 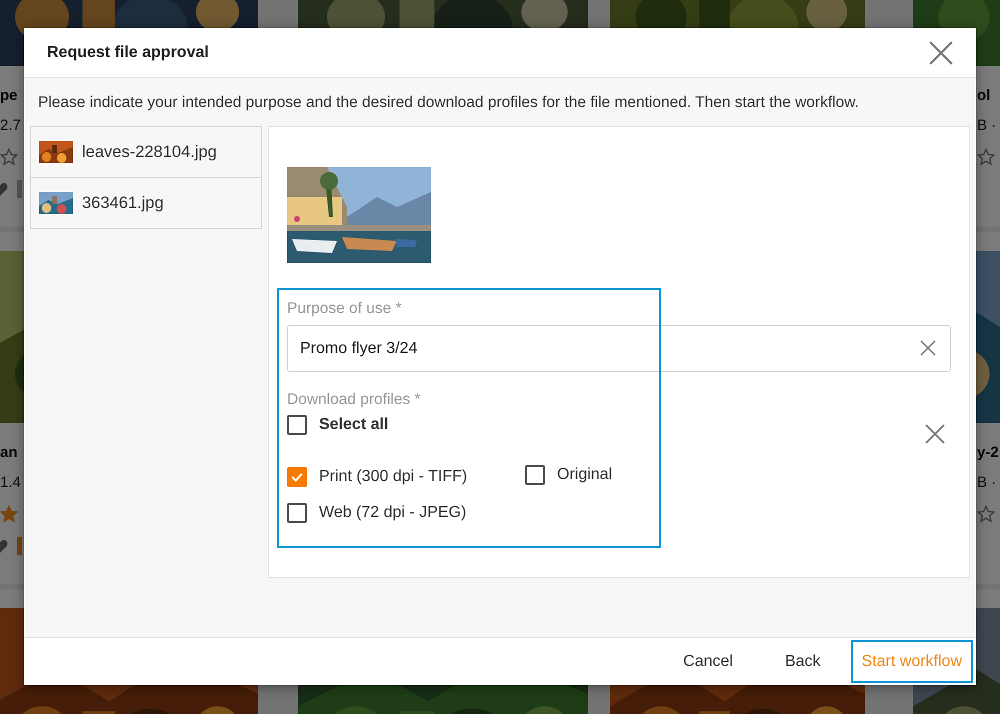 What do you see at coordinates (619, 348) in the screenshot?
I see `purpose-field: Promo flyer 3/24` at bounding box center [619, 348].